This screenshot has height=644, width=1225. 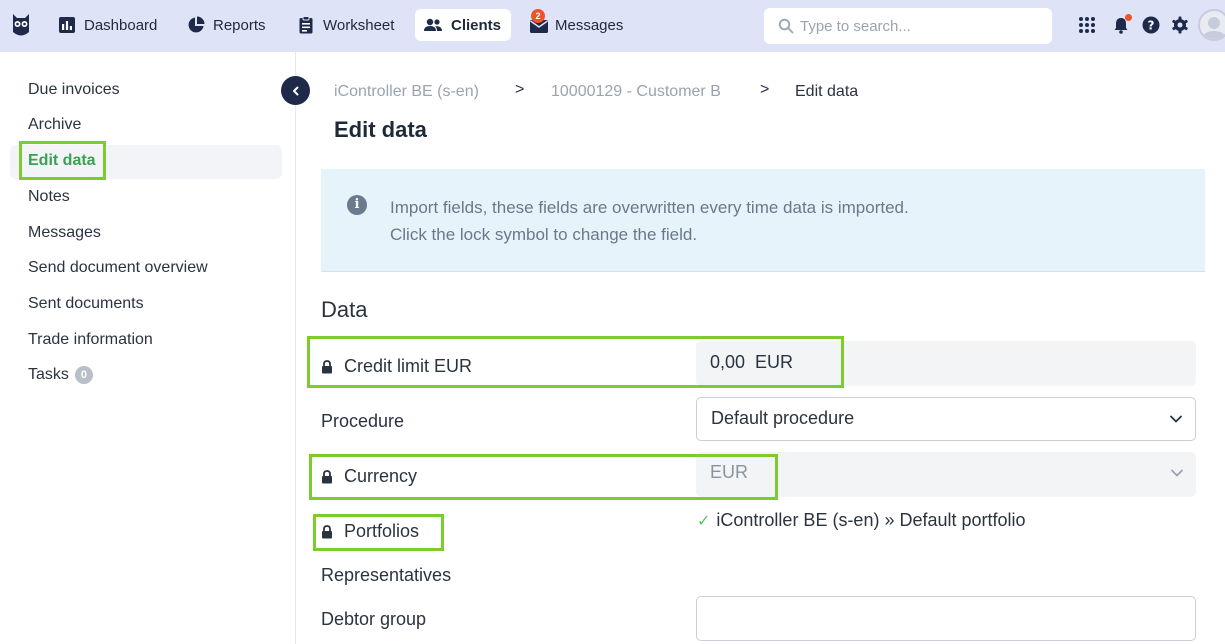 What do you see at coordinates (357, 205) in the screenshot?
I see `info-icon: i` at bounding box center [357, 205].